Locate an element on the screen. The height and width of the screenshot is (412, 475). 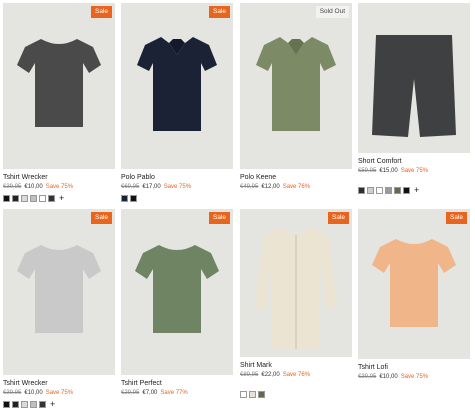
product-card: Sale Shirt Mark €89,95 €22,00 Save 76% is located at coordinates (296, 303).